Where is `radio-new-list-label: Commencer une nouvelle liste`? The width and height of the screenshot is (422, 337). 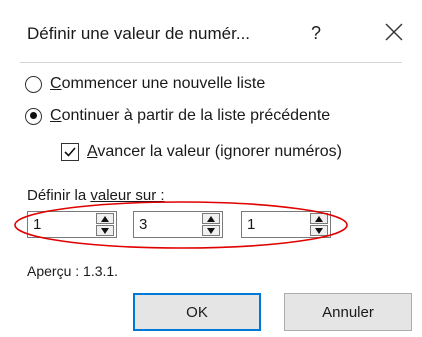 radio-new-list-label: Commencer une nouvelle liste is located at coordinates (158, 83).